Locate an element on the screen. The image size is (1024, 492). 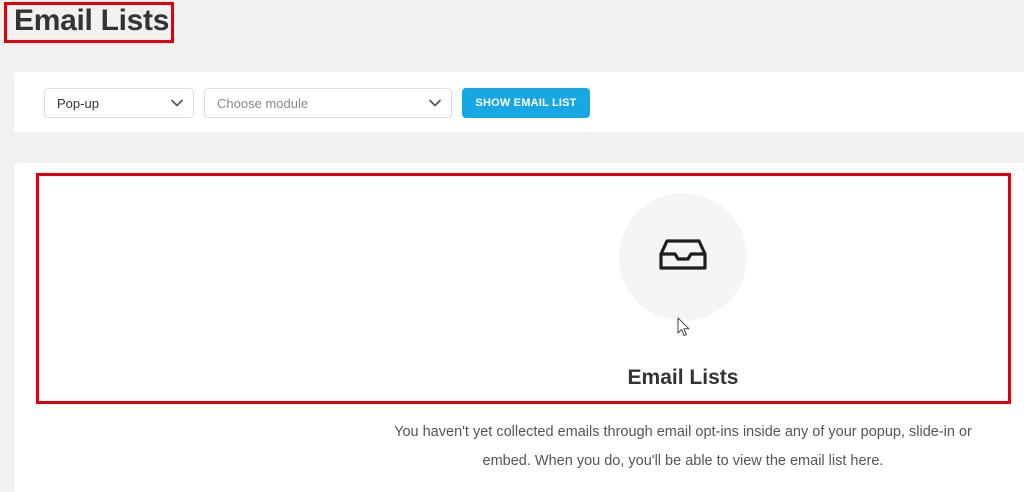
module-type-selected-value: Pop-up is located at coordinates (78, 103).